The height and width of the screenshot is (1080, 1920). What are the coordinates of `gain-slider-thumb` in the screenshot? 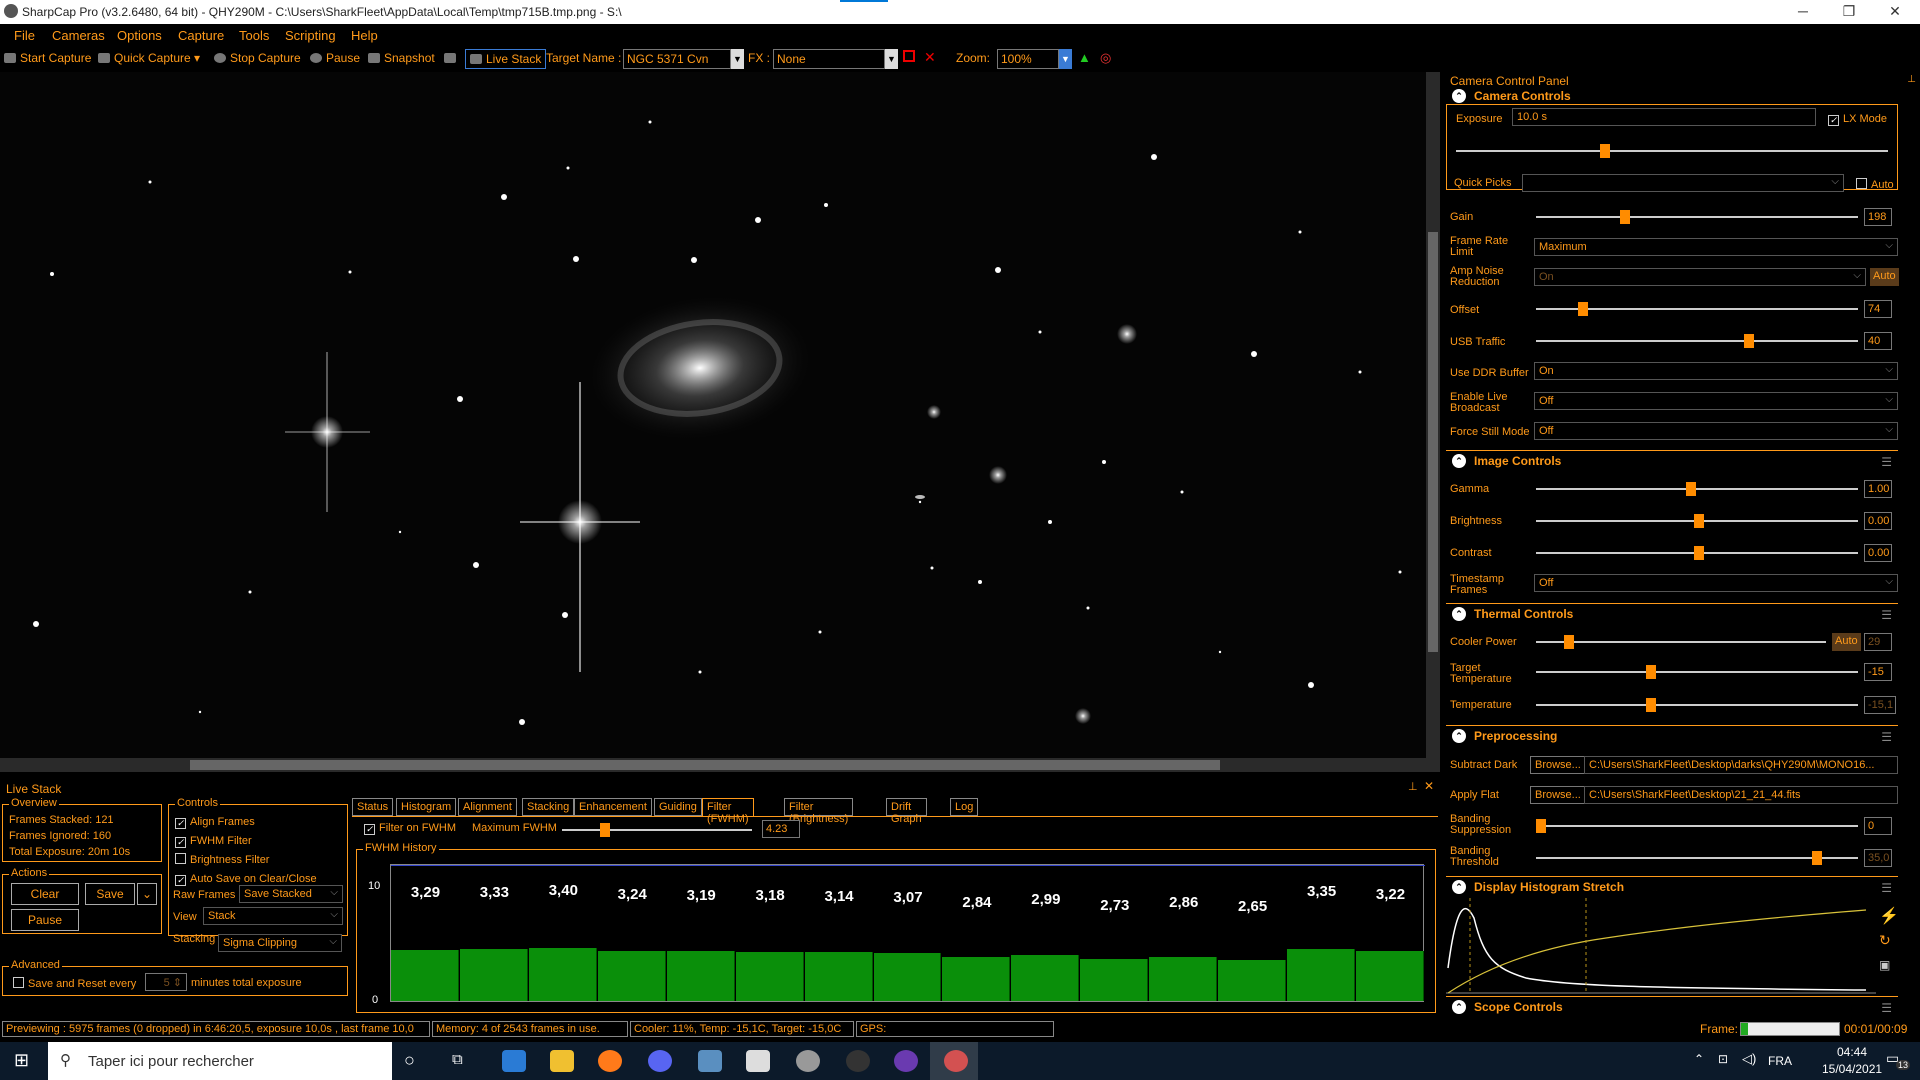 It's located at (1625, 217).